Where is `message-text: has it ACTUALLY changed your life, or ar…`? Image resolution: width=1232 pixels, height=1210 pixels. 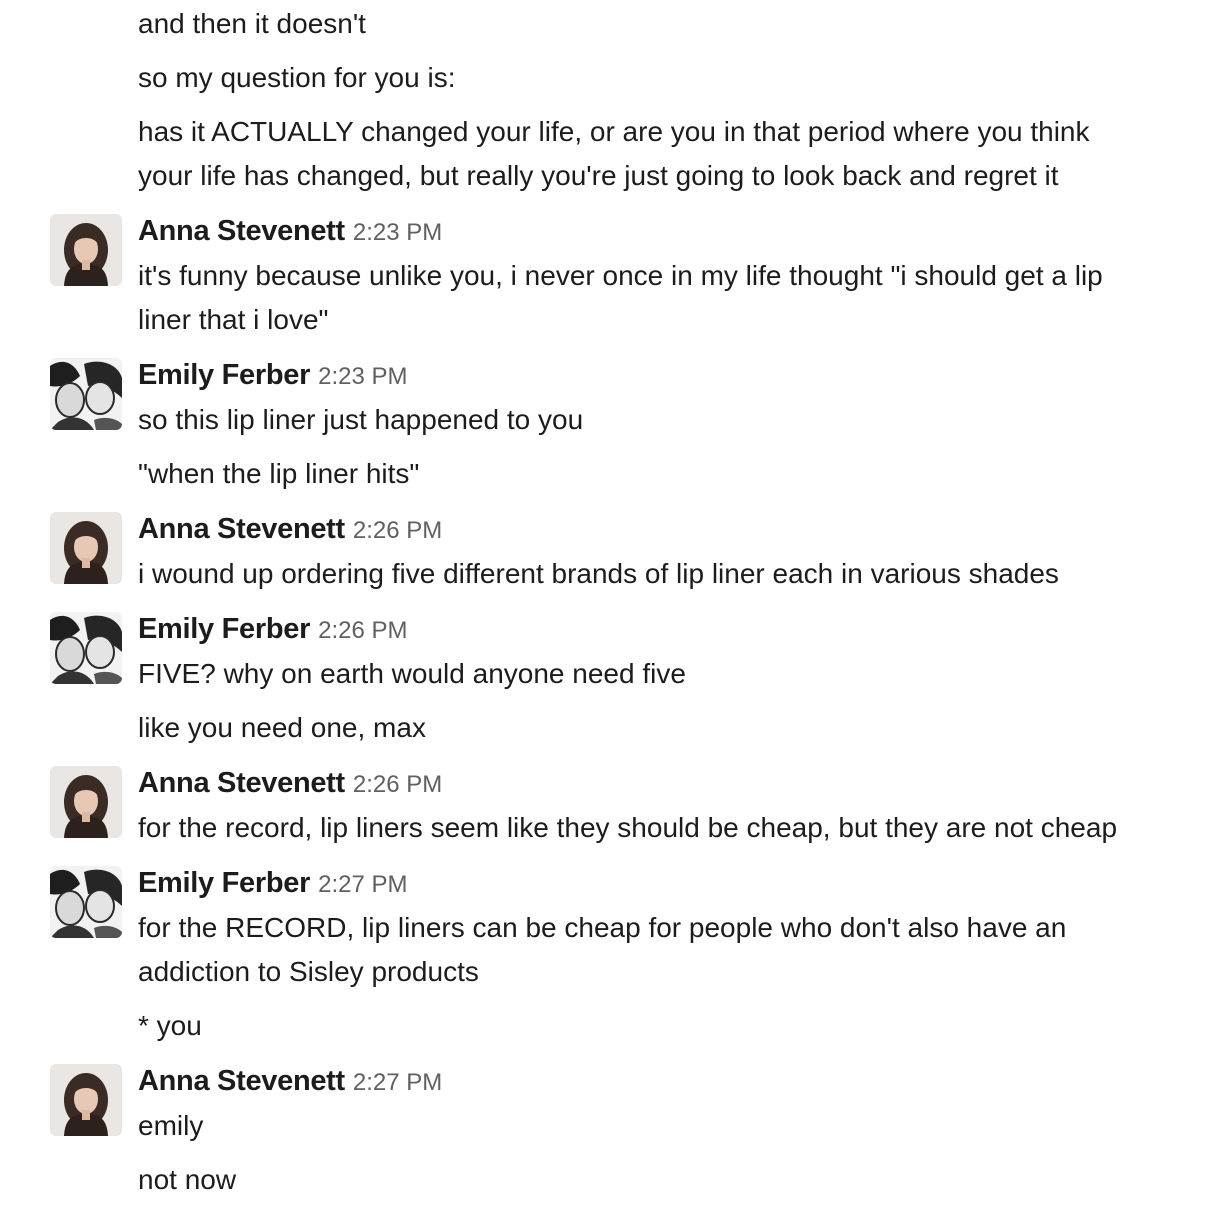 message-text: has it ACTUALLY changed your life, or ar… is located at coordinates (614, 131).